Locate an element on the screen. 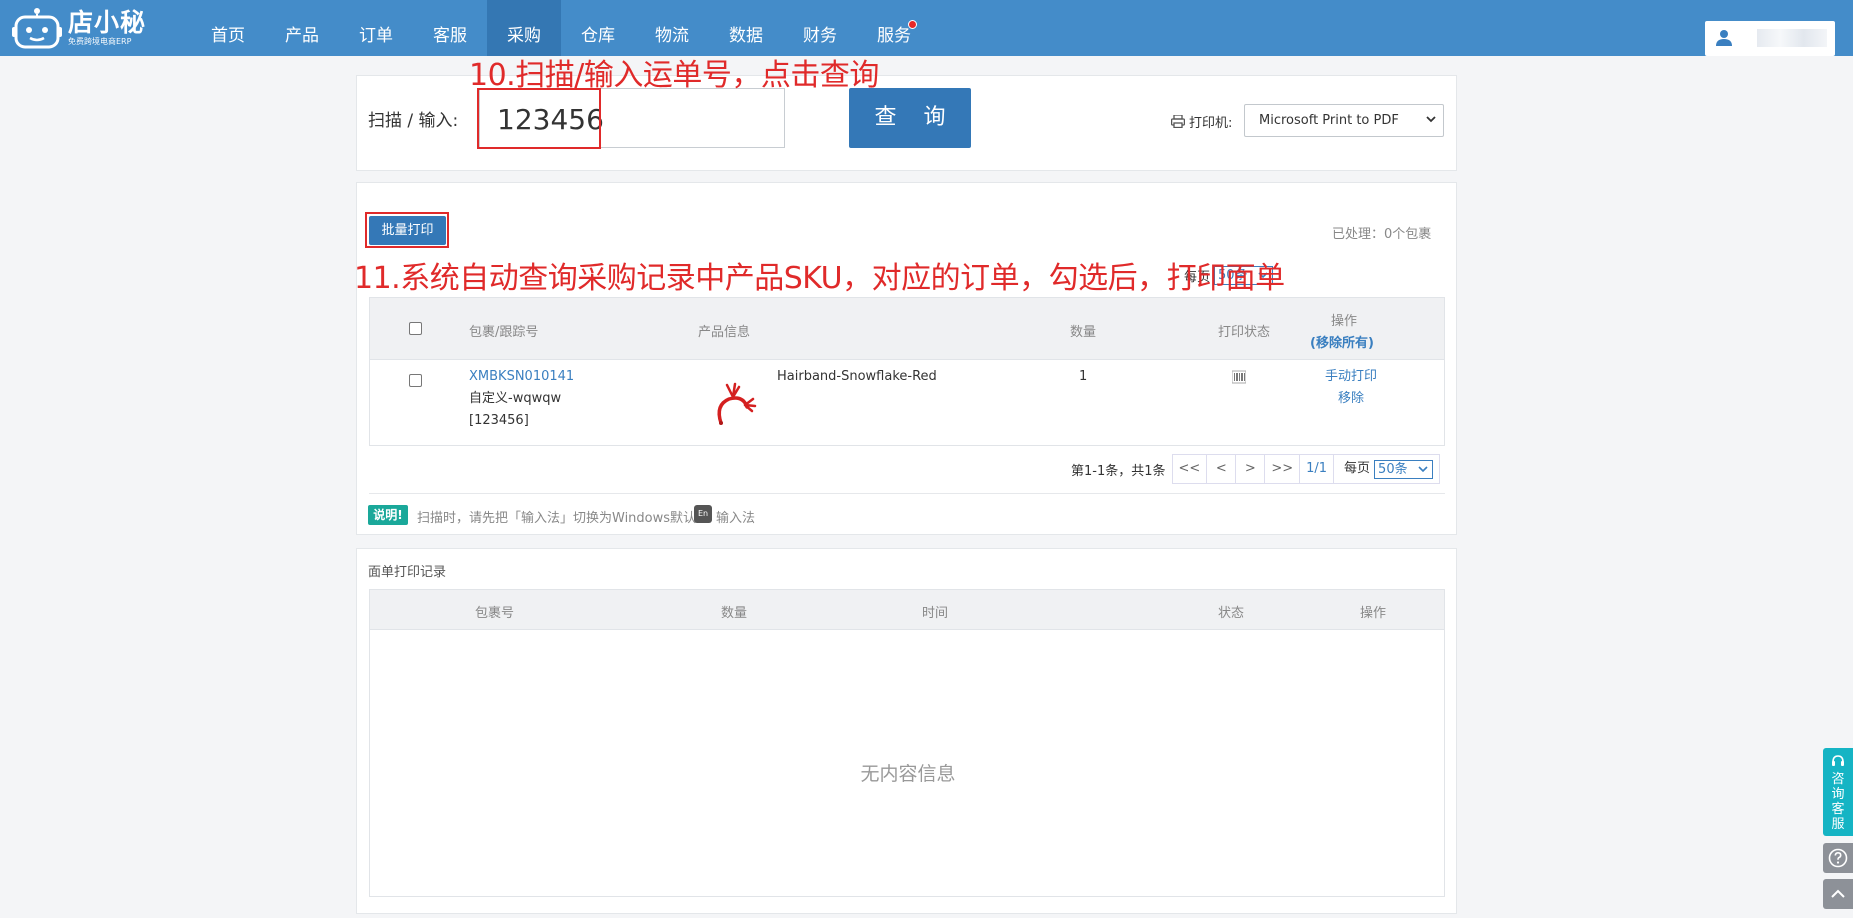 This screenshot has height=918, width=1853. th-package: 包裹/跟踪号 is located at coordinates (504, 332).